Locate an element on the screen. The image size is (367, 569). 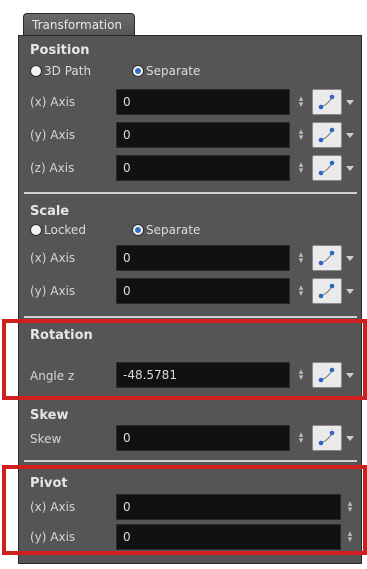
tab-transformation: Transformation is located at coordinates (79, 24).